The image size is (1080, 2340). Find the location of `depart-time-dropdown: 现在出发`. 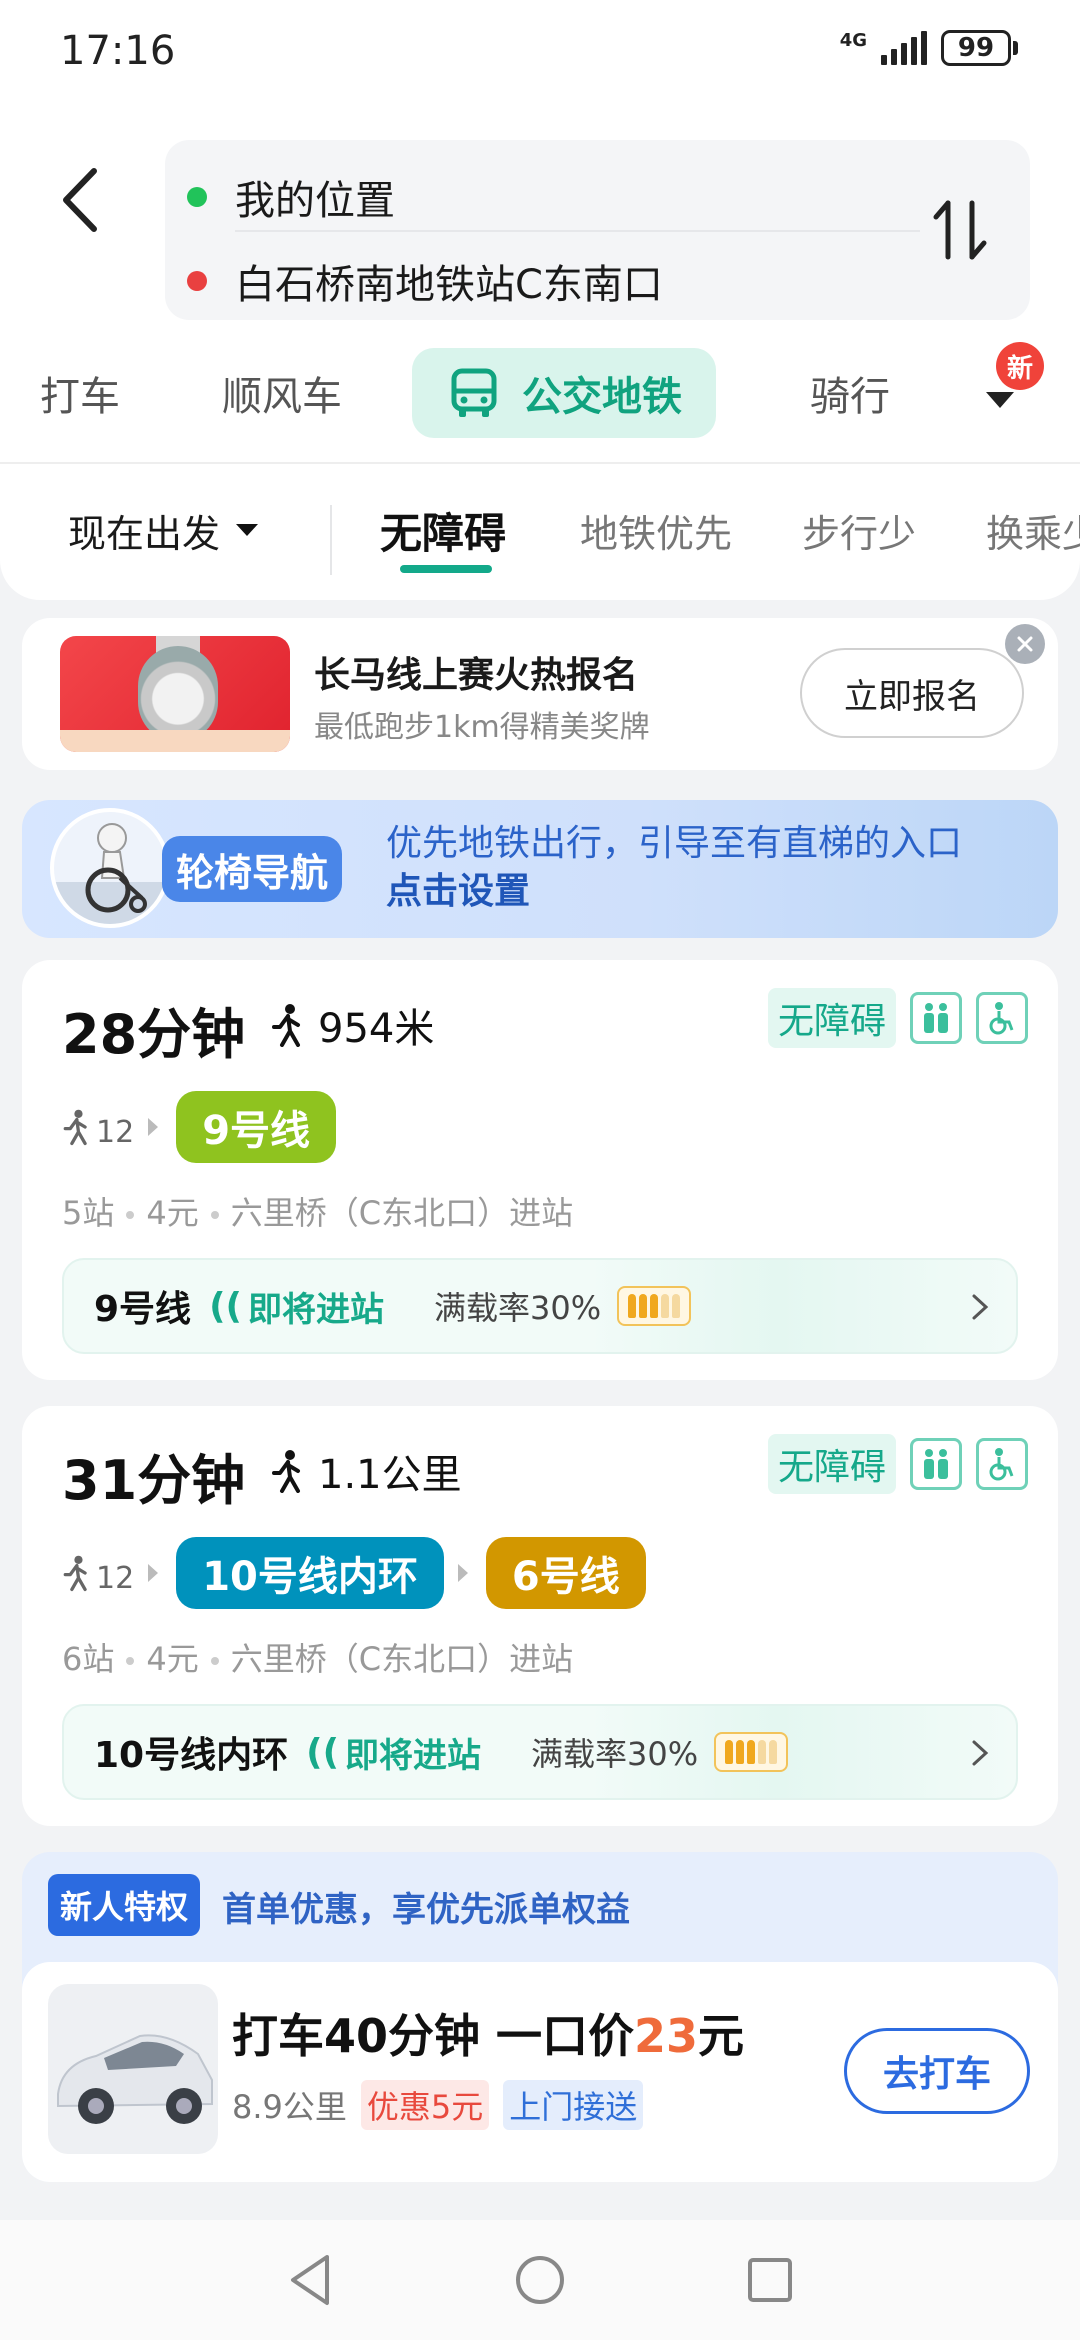

depart-time-dropdown: 现在出发 is located at coordinates (163, 530).